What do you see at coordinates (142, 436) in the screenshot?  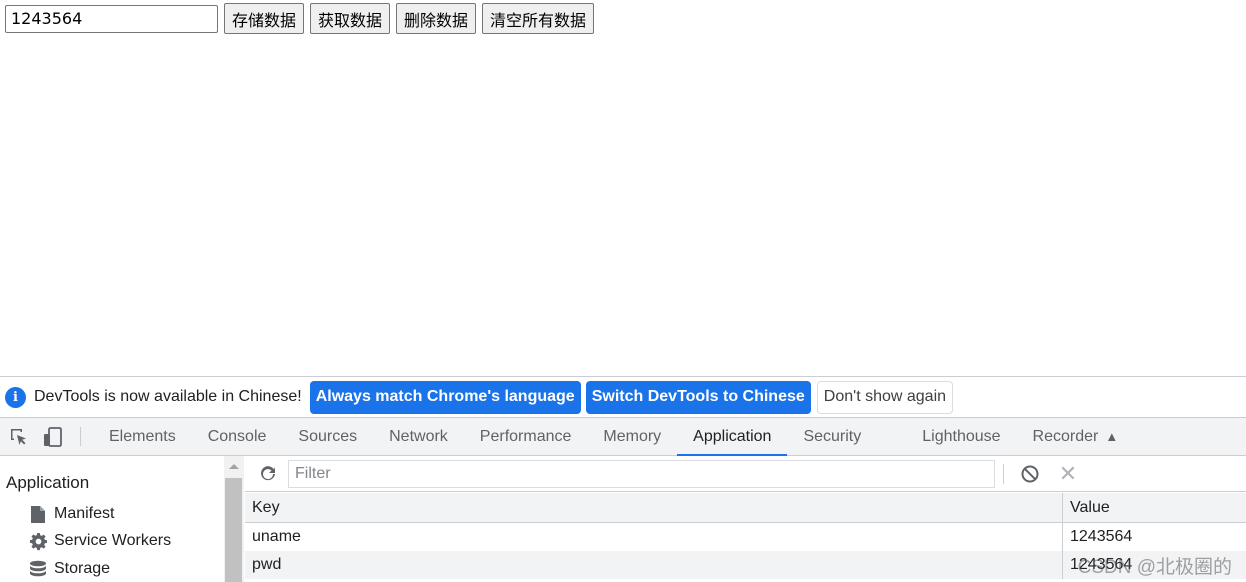 I see `tab-elements: Elements` at bounding box center [142, 436].